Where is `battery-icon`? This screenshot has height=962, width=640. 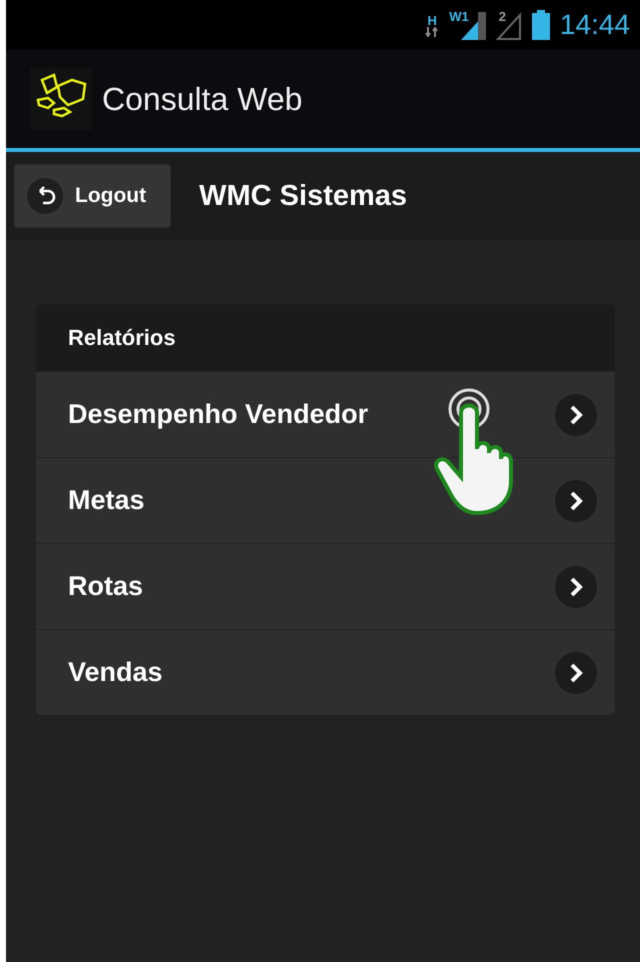
battery-icon is located at coordinates (541, 25).